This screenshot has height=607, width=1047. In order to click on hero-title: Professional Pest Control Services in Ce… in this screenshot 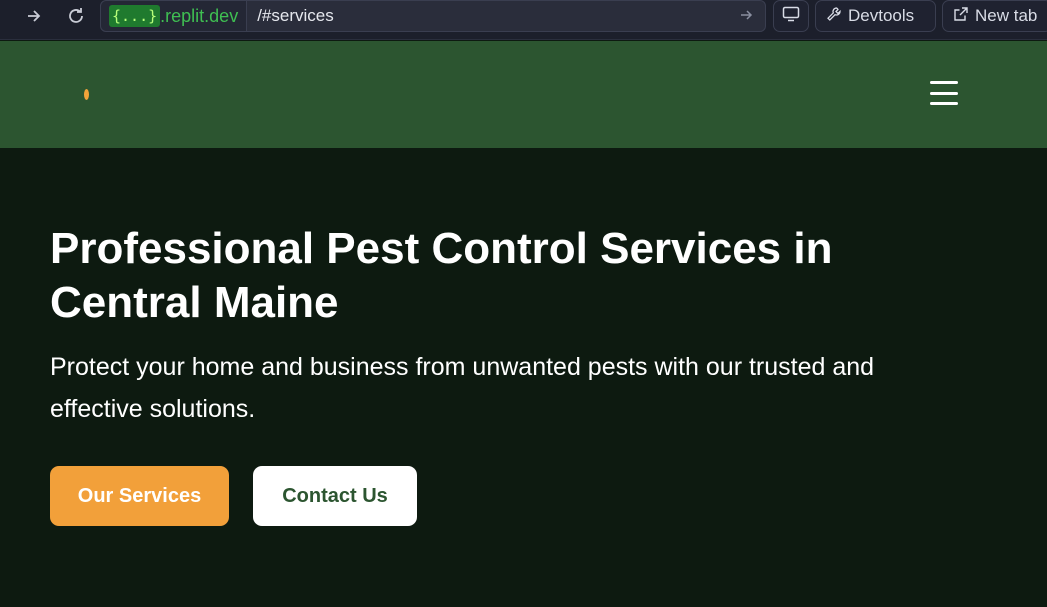, I will do `click(441, 275)`.